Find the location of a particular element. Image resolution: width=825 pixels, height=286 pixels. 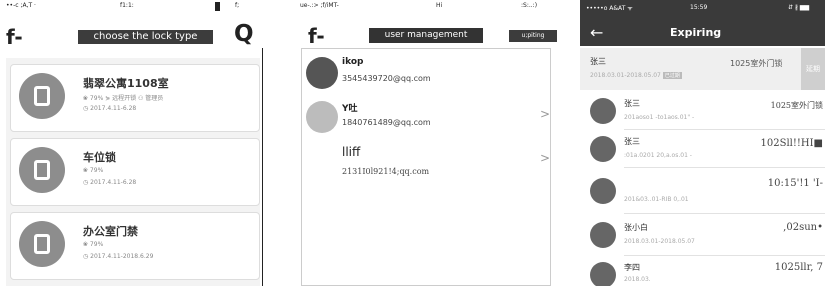

lock-period: ◷ 2017.4.11-2018.6.29 is located at coordinates (118, 256).